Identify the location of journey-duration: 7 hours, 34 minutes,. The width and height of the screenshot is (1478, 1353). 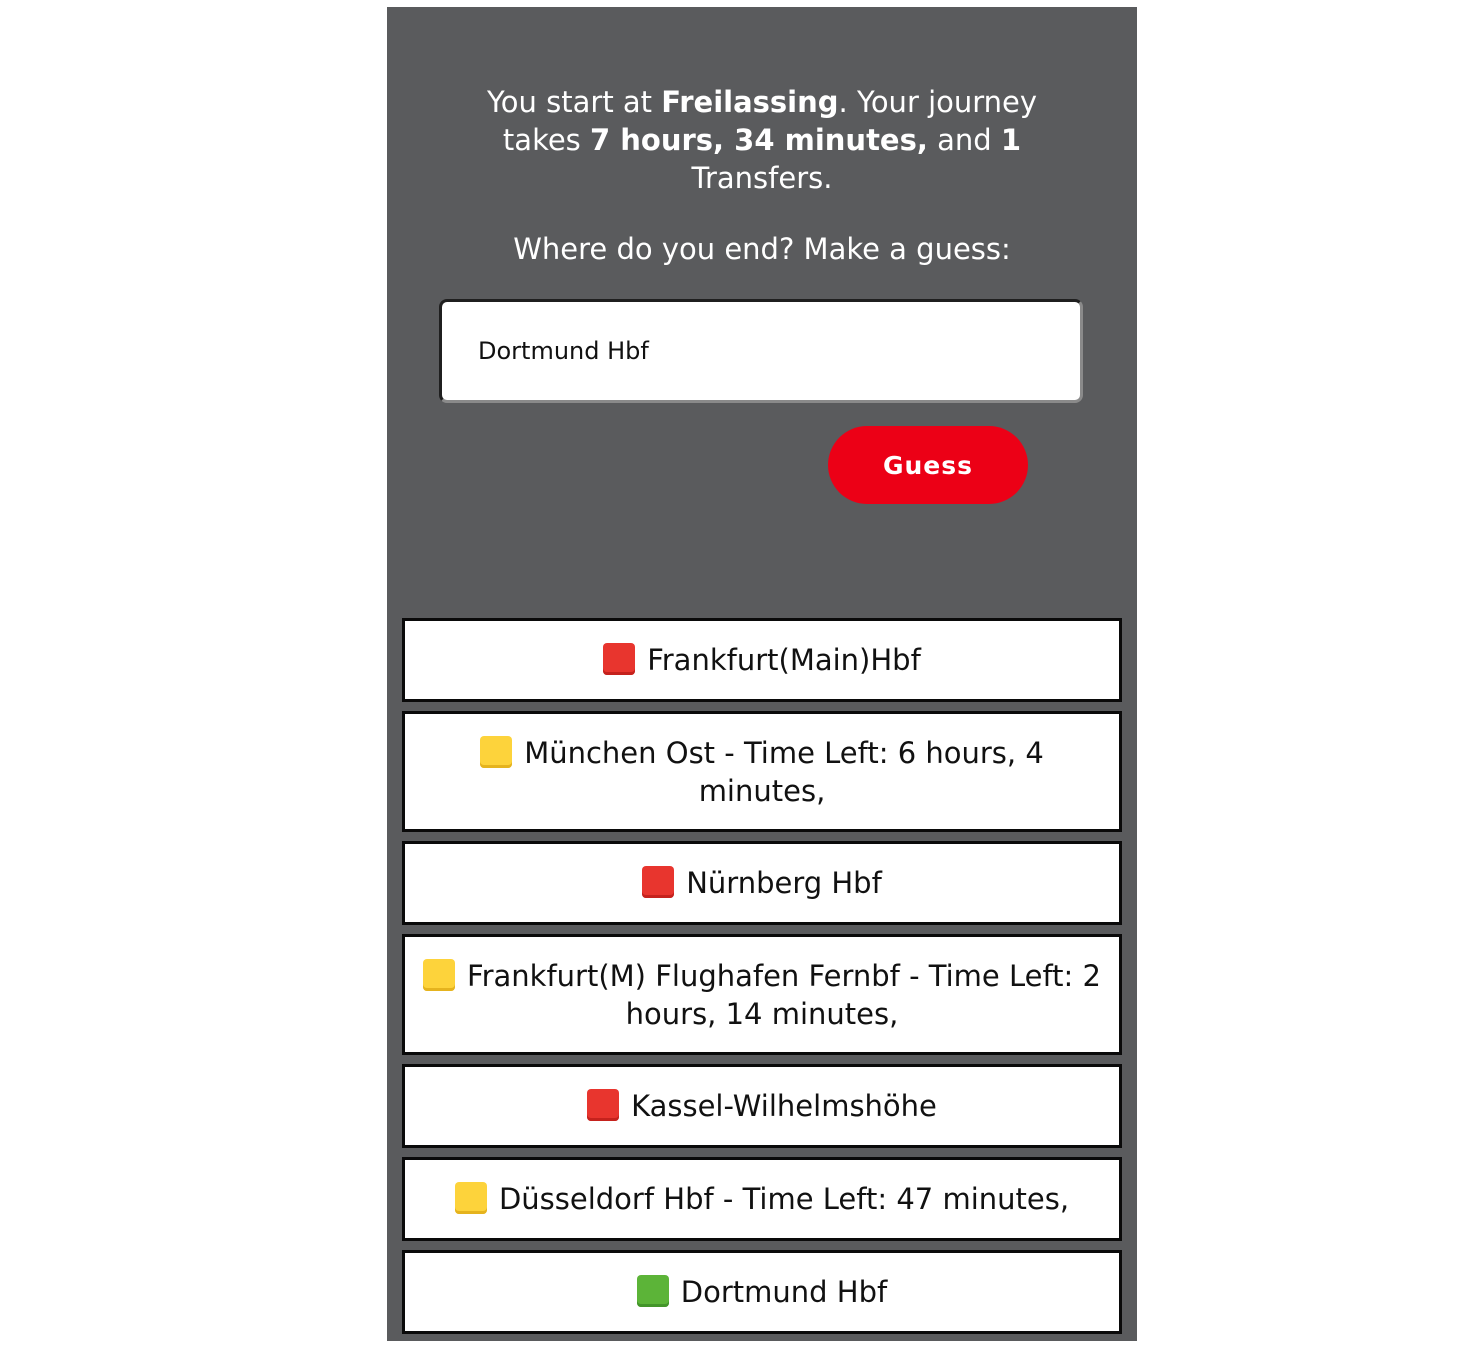
(759, 140).